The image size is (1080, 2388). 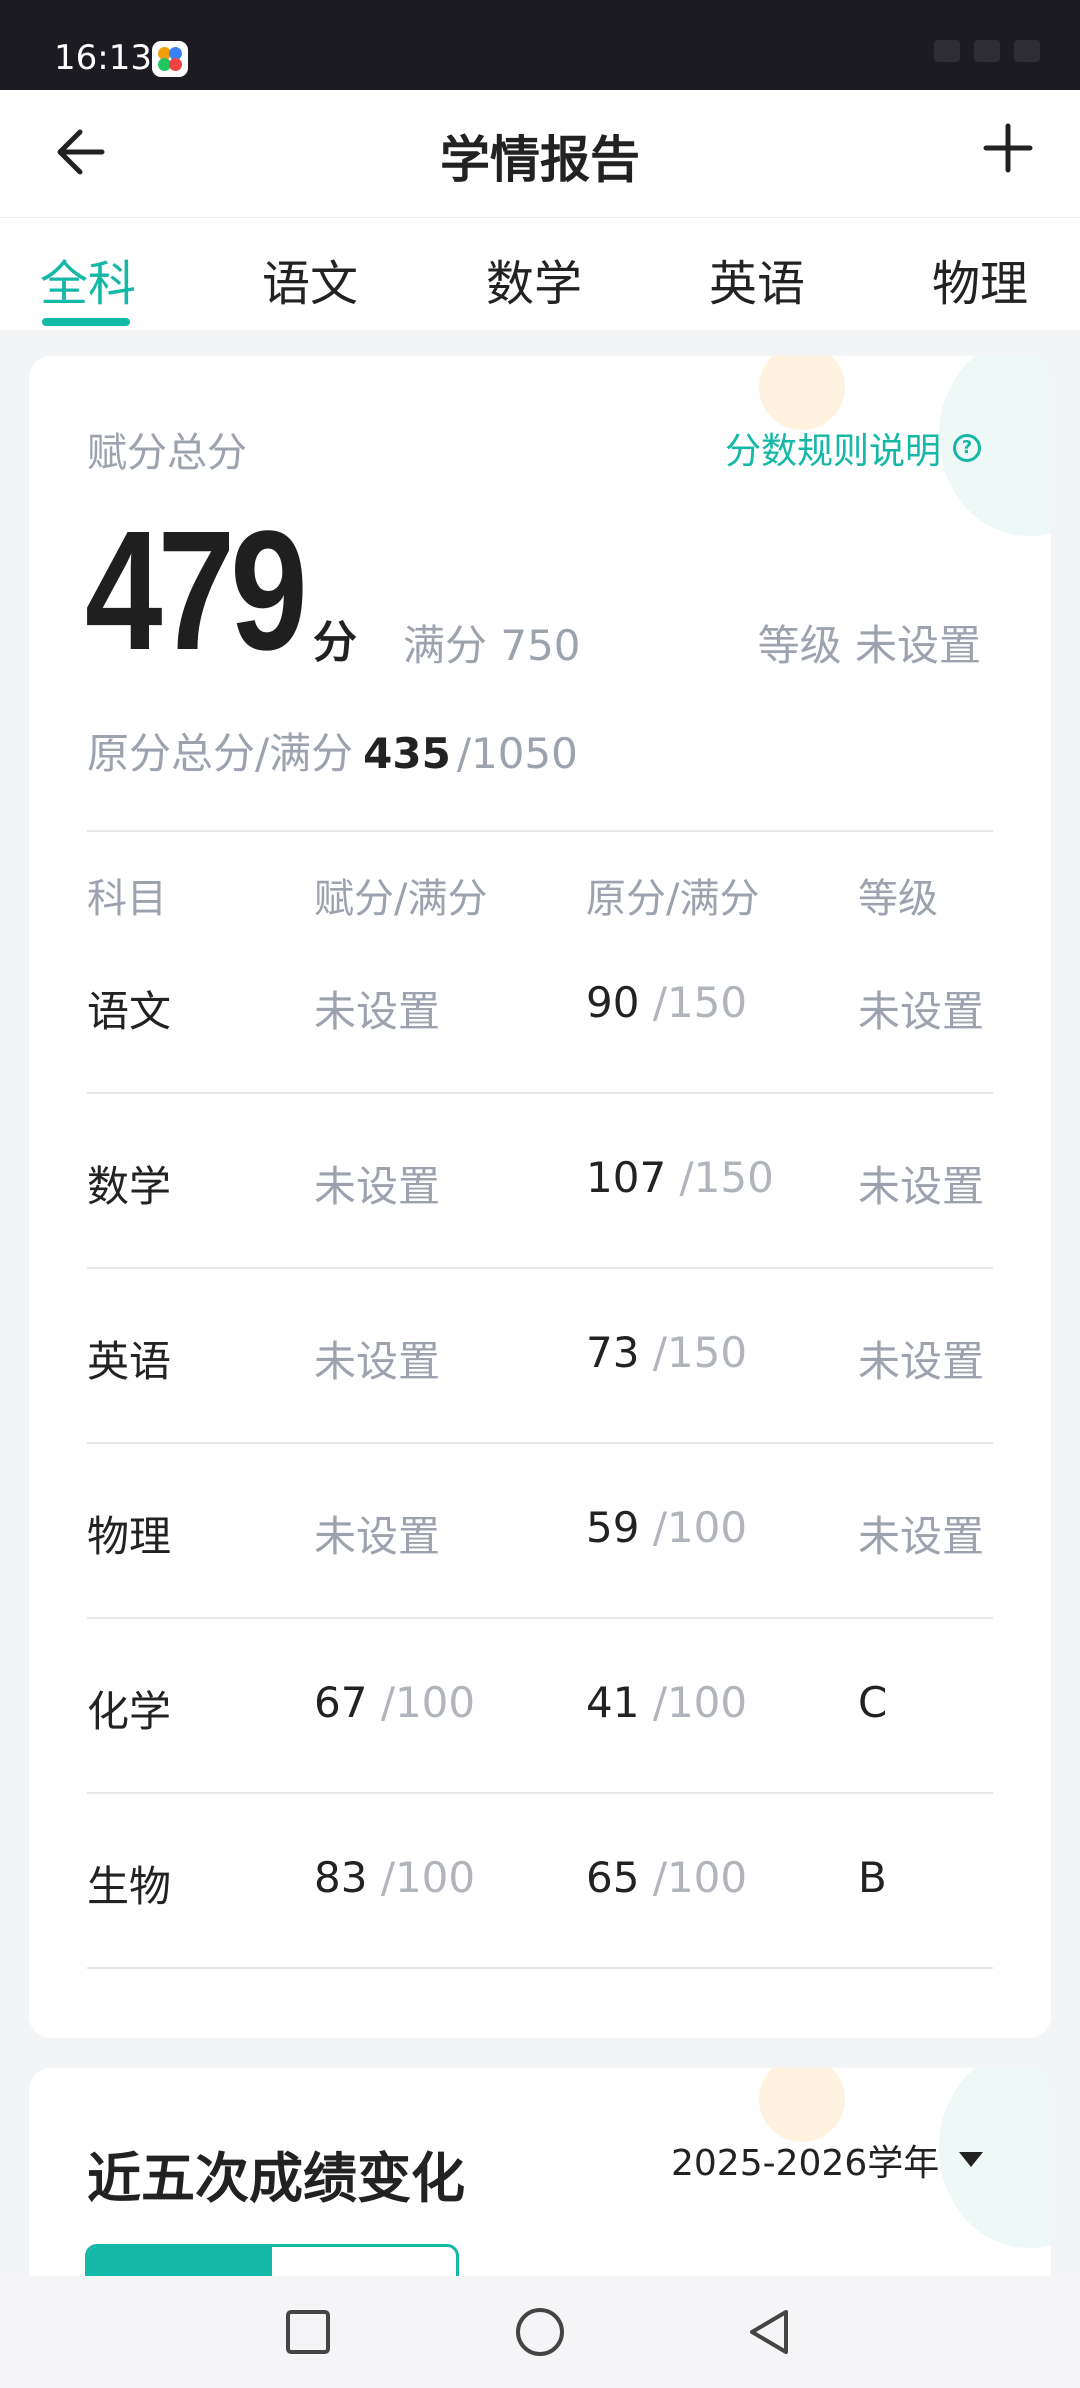 I want to click on row-subject: 化学, so click(x=129, y=1711).